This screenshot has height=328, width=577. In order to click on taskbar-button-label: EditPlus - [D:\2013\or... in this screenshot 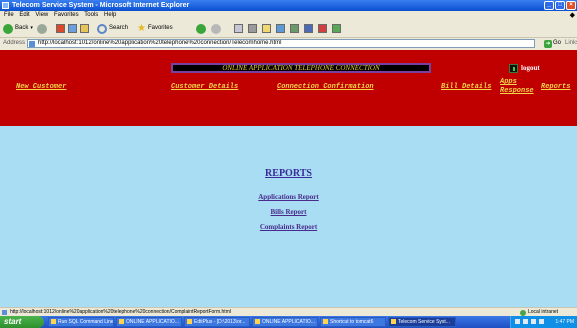, I will do `click(220, 322)`.